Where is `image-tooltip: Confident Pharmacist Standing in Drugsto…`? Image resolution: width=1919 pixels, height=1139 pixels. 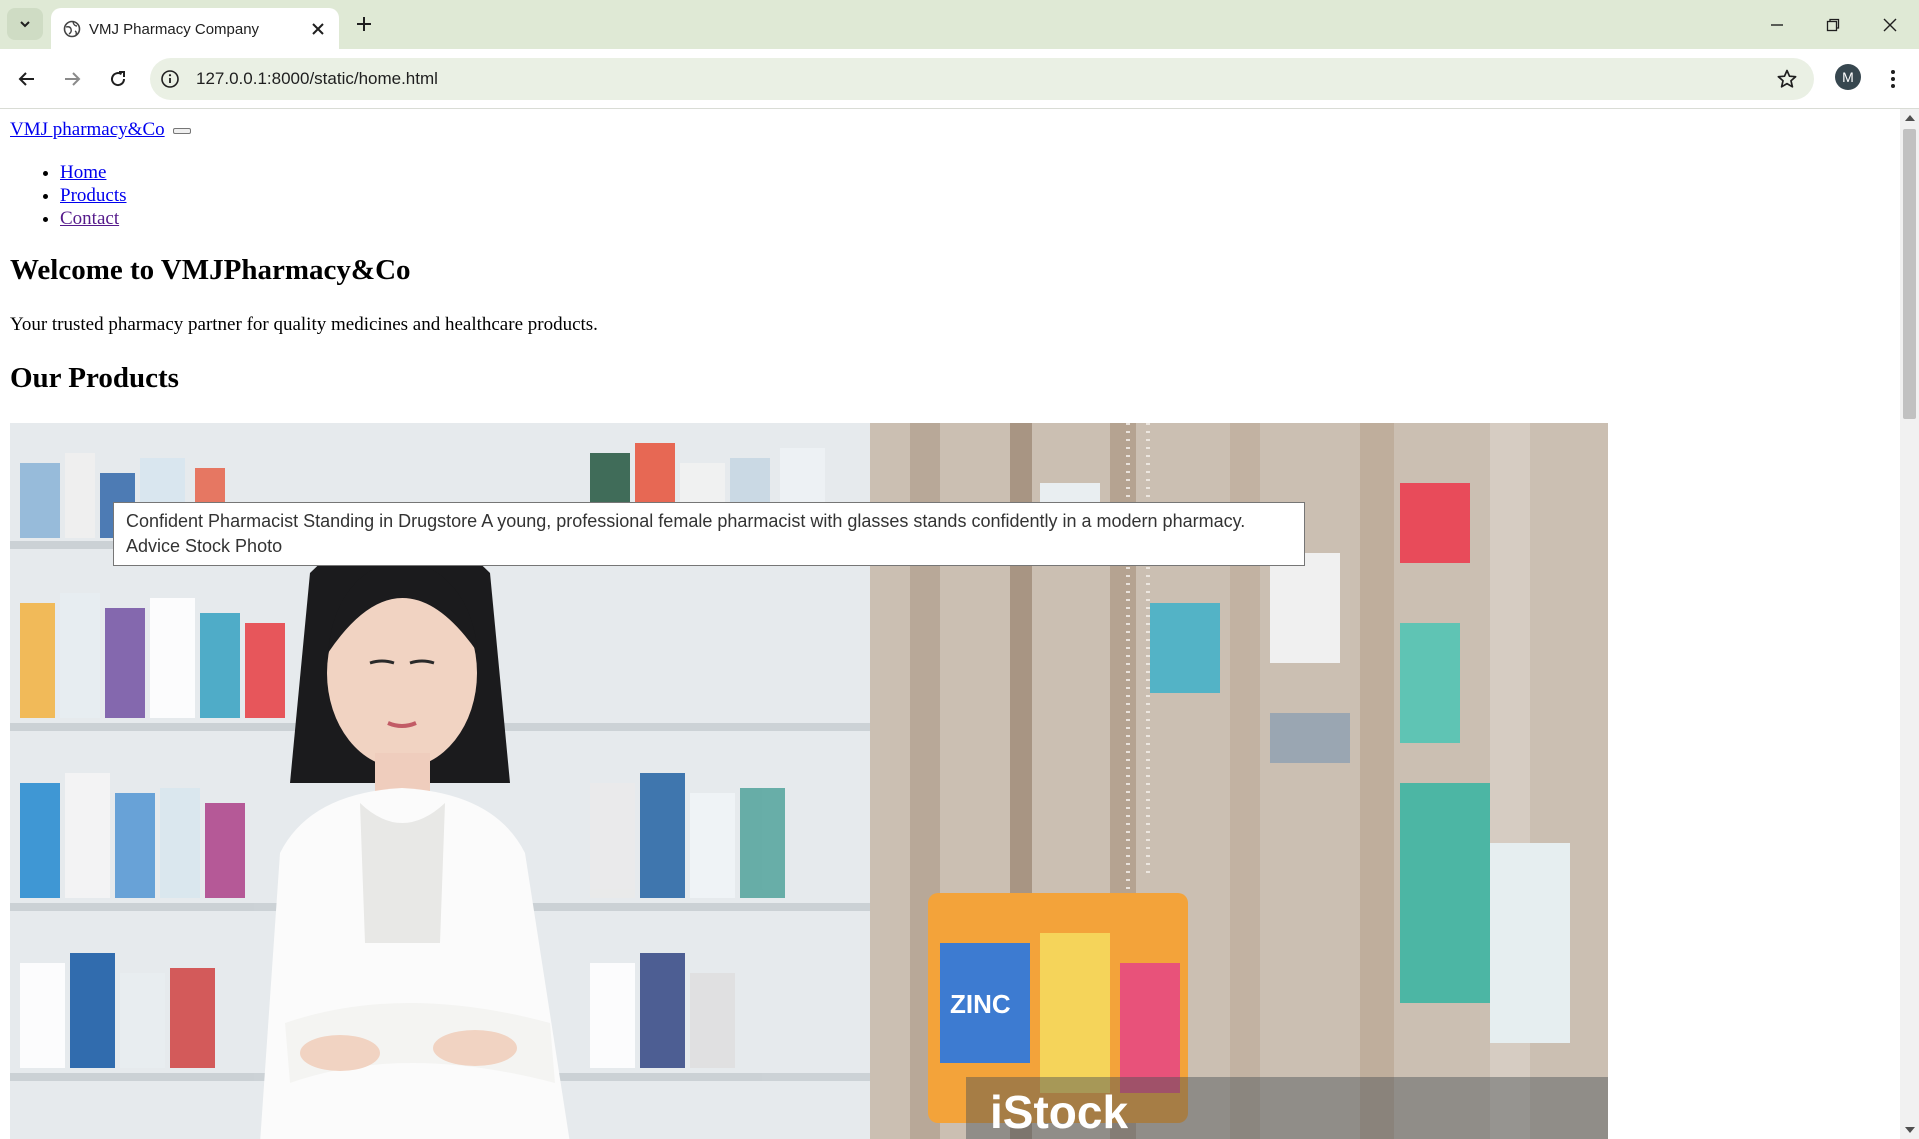
image-tooltip: Confident Pharmacist Standing in Drugsto… is located at coordinates (709, 534).